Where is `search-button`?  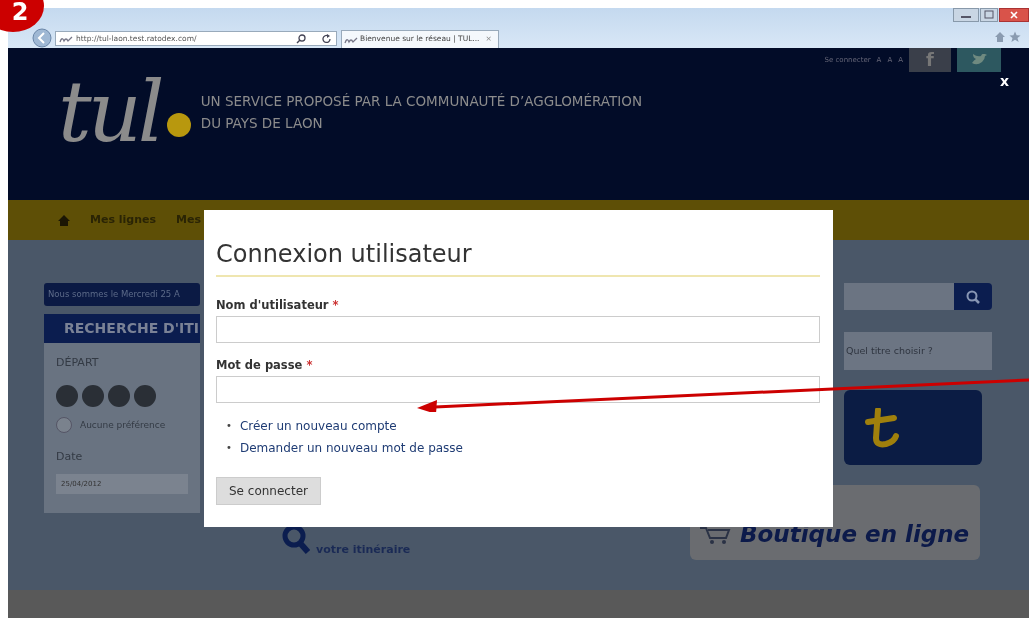 search-button is located at coordinates (973, 296).